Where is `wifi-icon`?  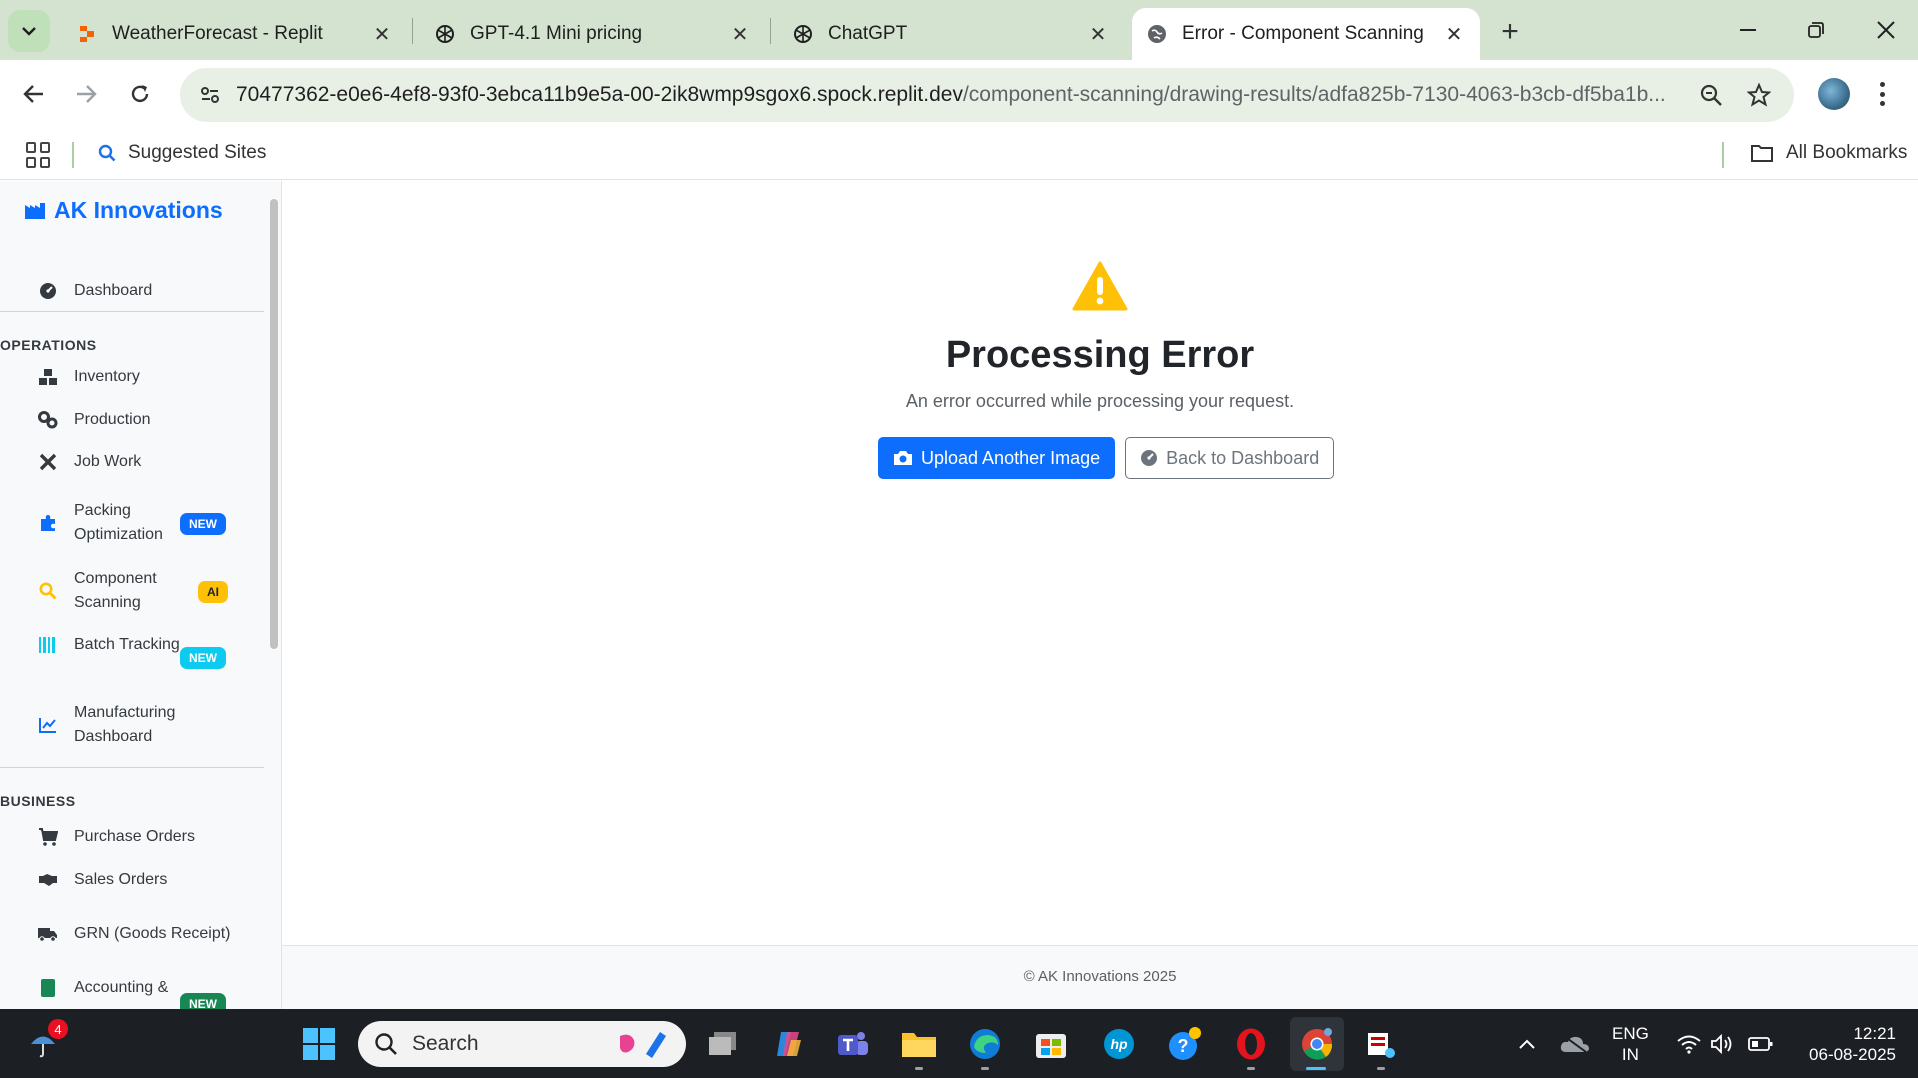
wifi-icon is located at coordinates (1689, 1044).